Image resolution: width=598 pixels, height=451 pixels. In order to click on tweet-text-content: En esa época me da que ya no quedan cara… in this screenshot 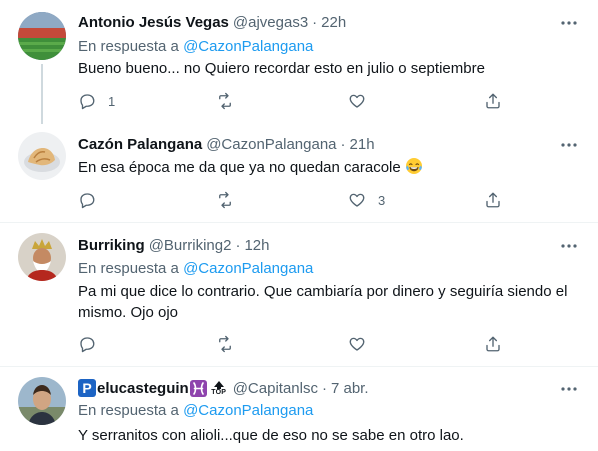, I will do `click(239, 167)`.